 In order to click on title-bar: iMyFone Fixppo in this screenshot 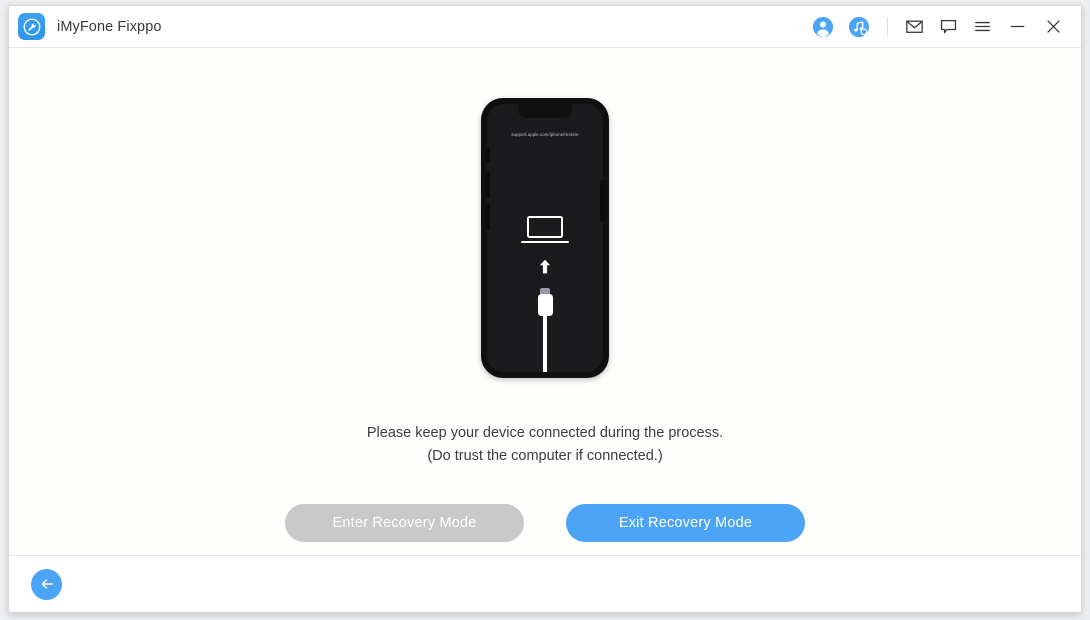, I will do `click(545, 27)`.